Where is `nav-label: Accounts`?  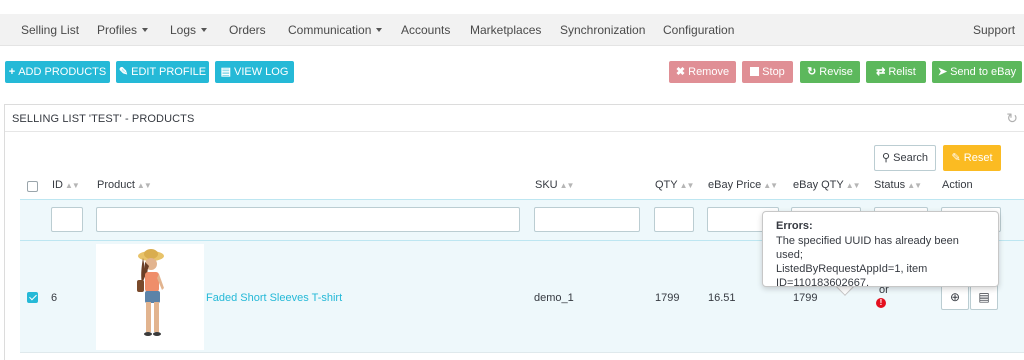 nav-label: Accounts is located at coordinates (426, 30).